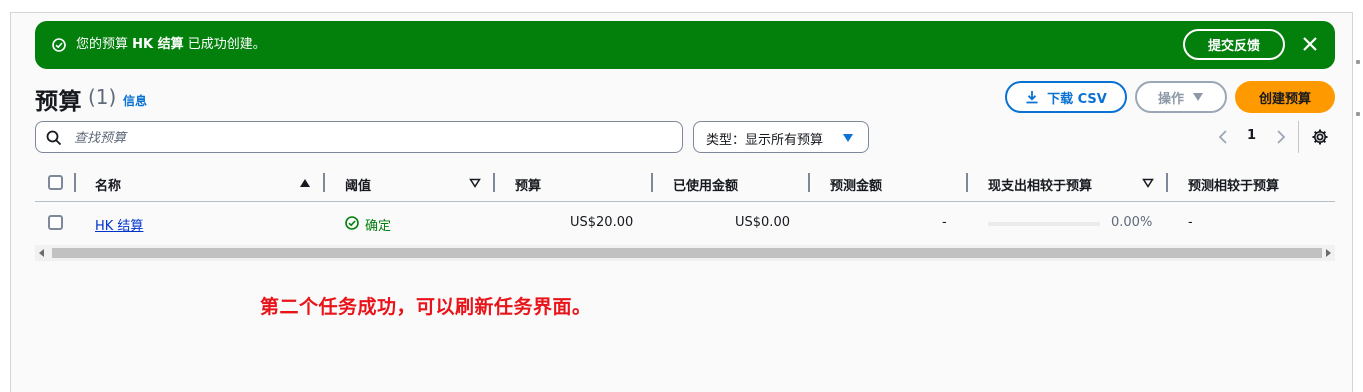 The height and width of the screenshot is (392, 1363). I want to click on budget-type-filter: 类型：显示所有预算, so click(781, 137).